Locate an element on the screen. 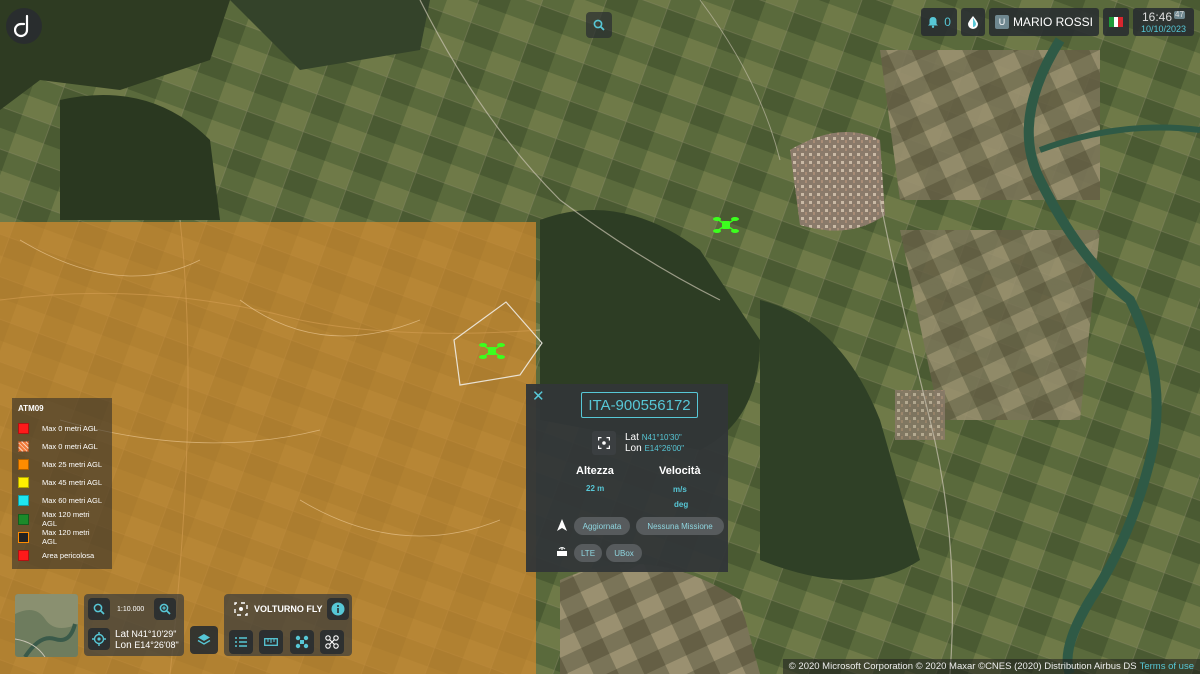 This screenshot has height=674, width=1200. notifications-button: 0 is located at coordinates (939, 22).